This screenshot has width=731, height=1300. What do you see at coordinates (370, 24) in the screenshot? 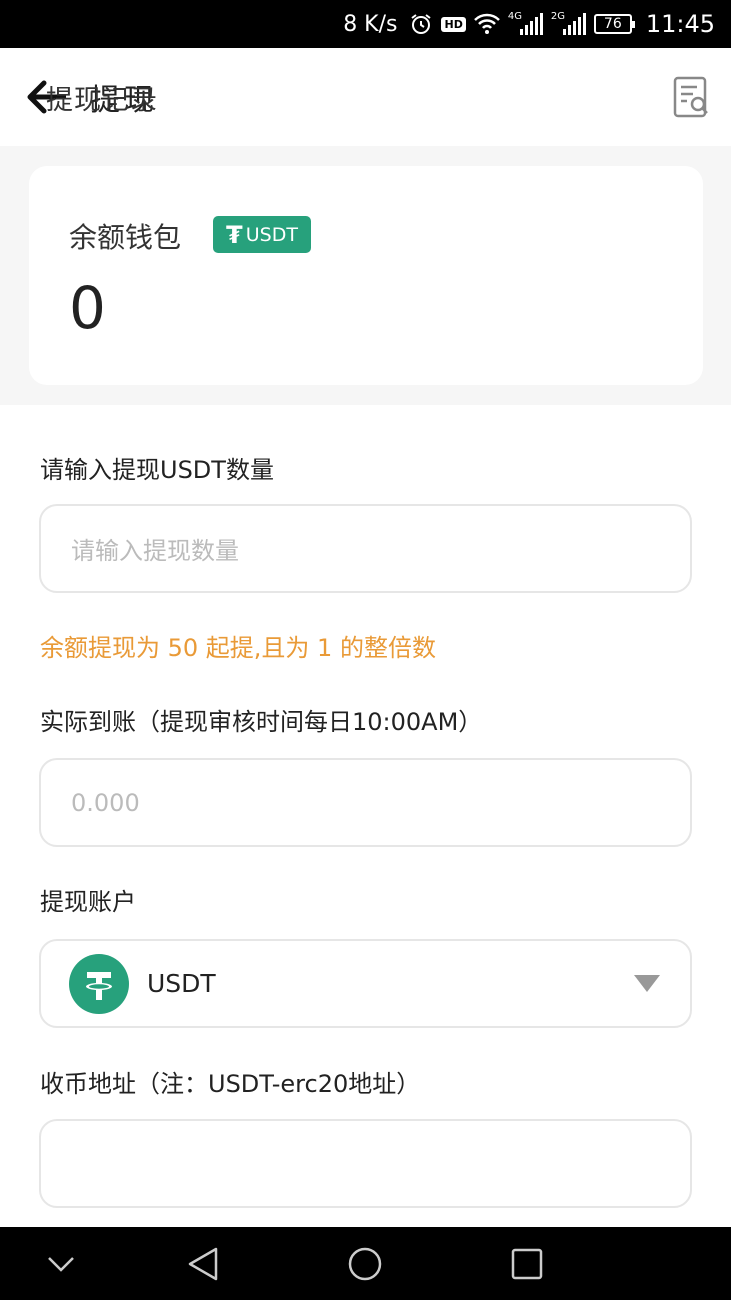
I see `network-speed: 8 K/s` at bounding box center [370, 24].